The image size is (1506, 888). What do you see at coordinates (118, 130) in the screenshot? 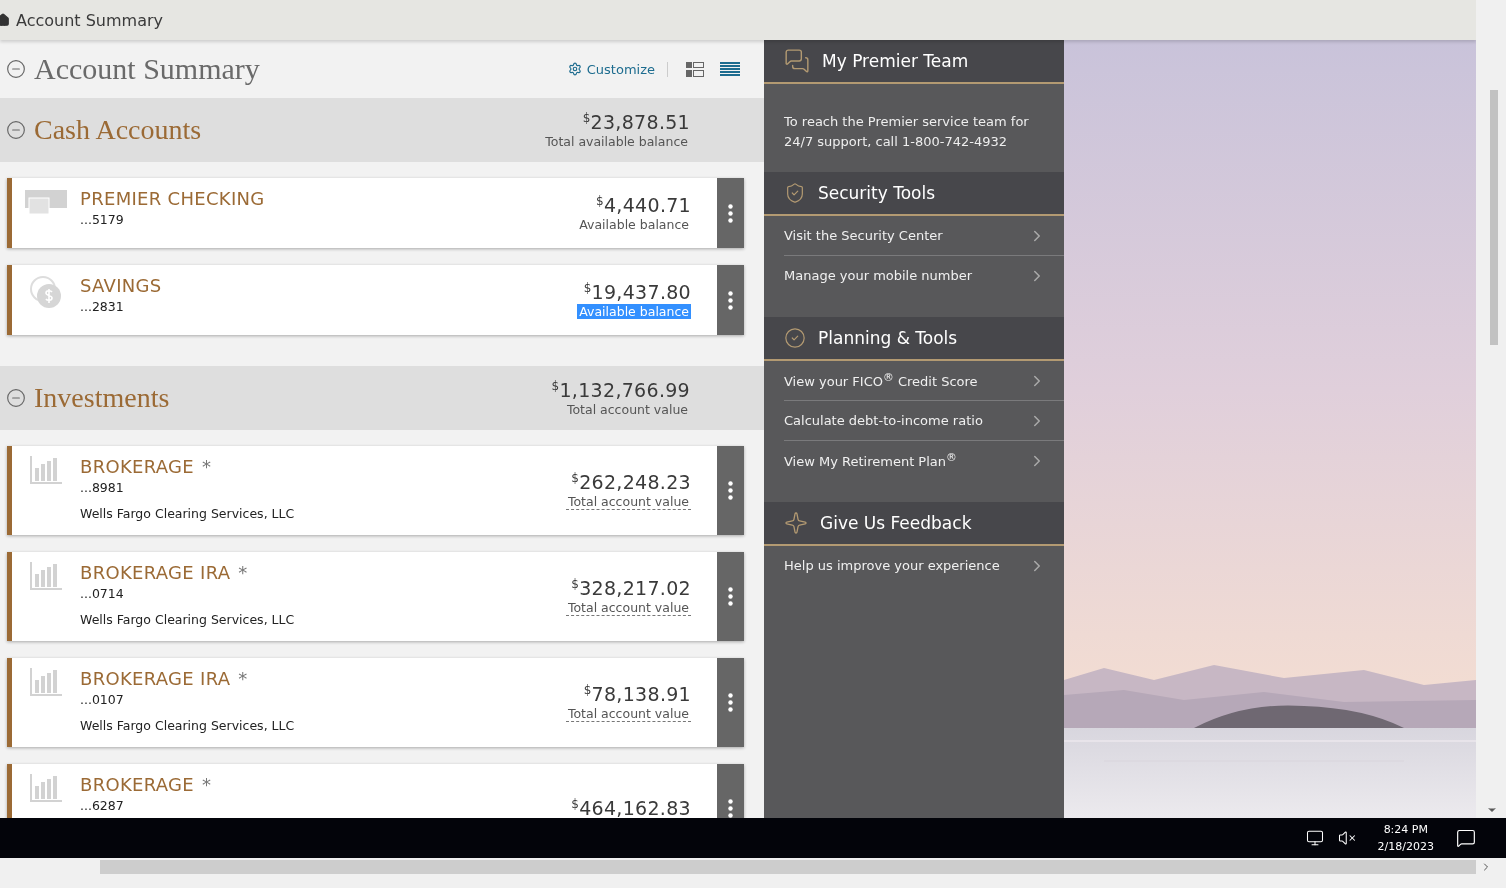
I see `section-title: Cash Accounts` at bounding box center [118, 130].